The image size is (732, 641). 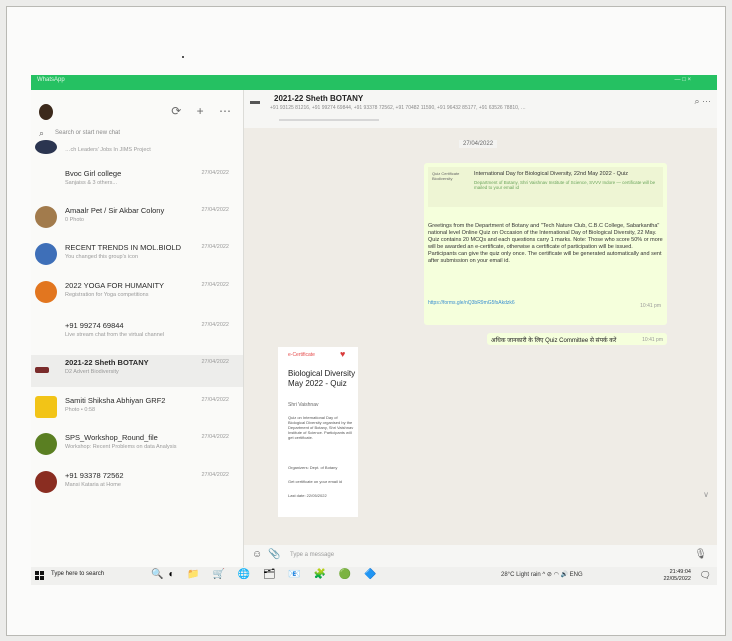 I want to click on chat-title: 2021-22 Sheth BOTANY, so click(x=319, y=98).